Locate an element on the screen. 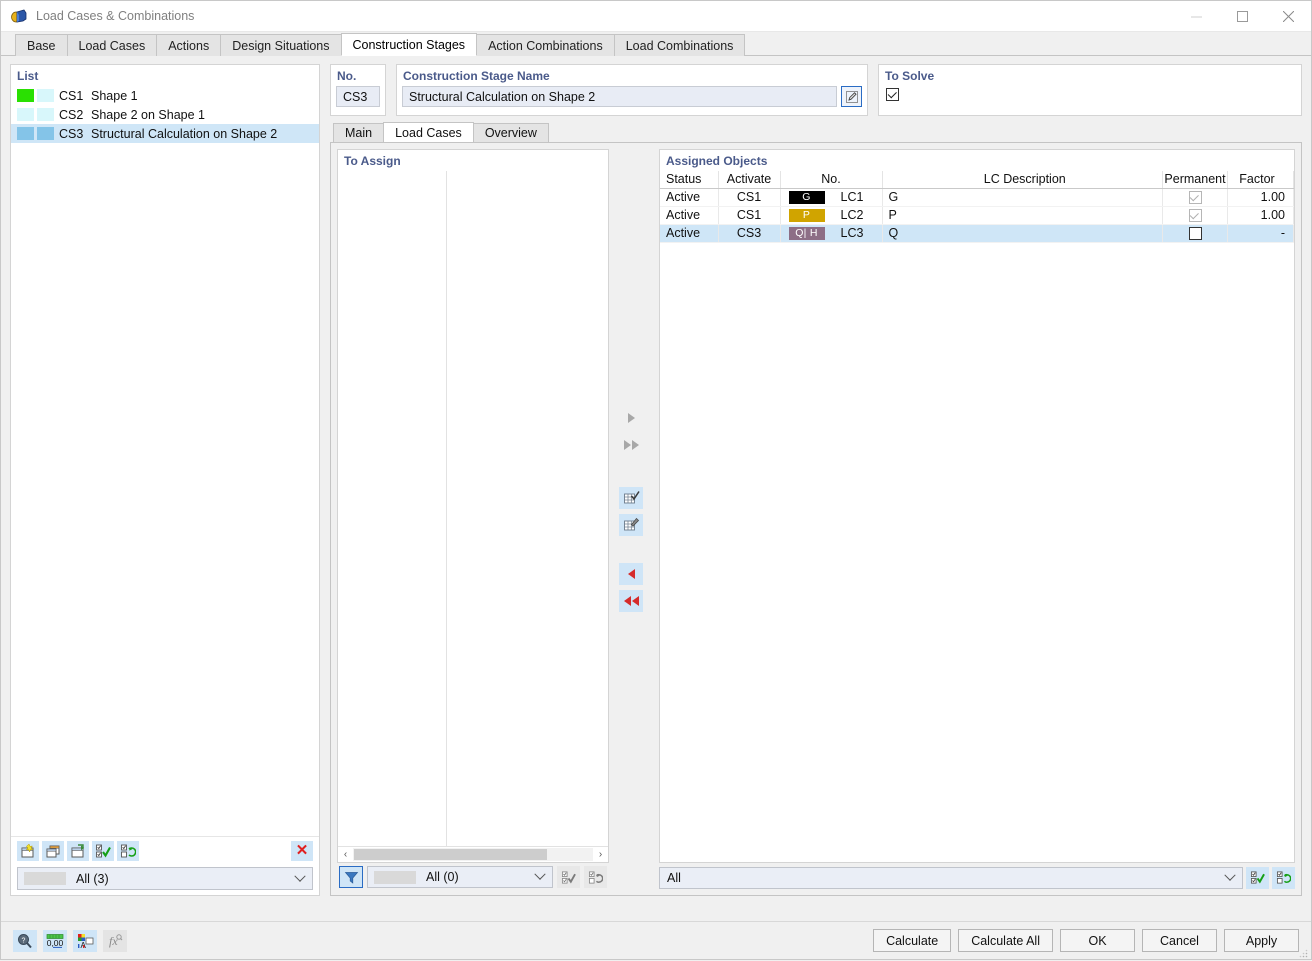  close-button is located at coordinates (1288, 16).